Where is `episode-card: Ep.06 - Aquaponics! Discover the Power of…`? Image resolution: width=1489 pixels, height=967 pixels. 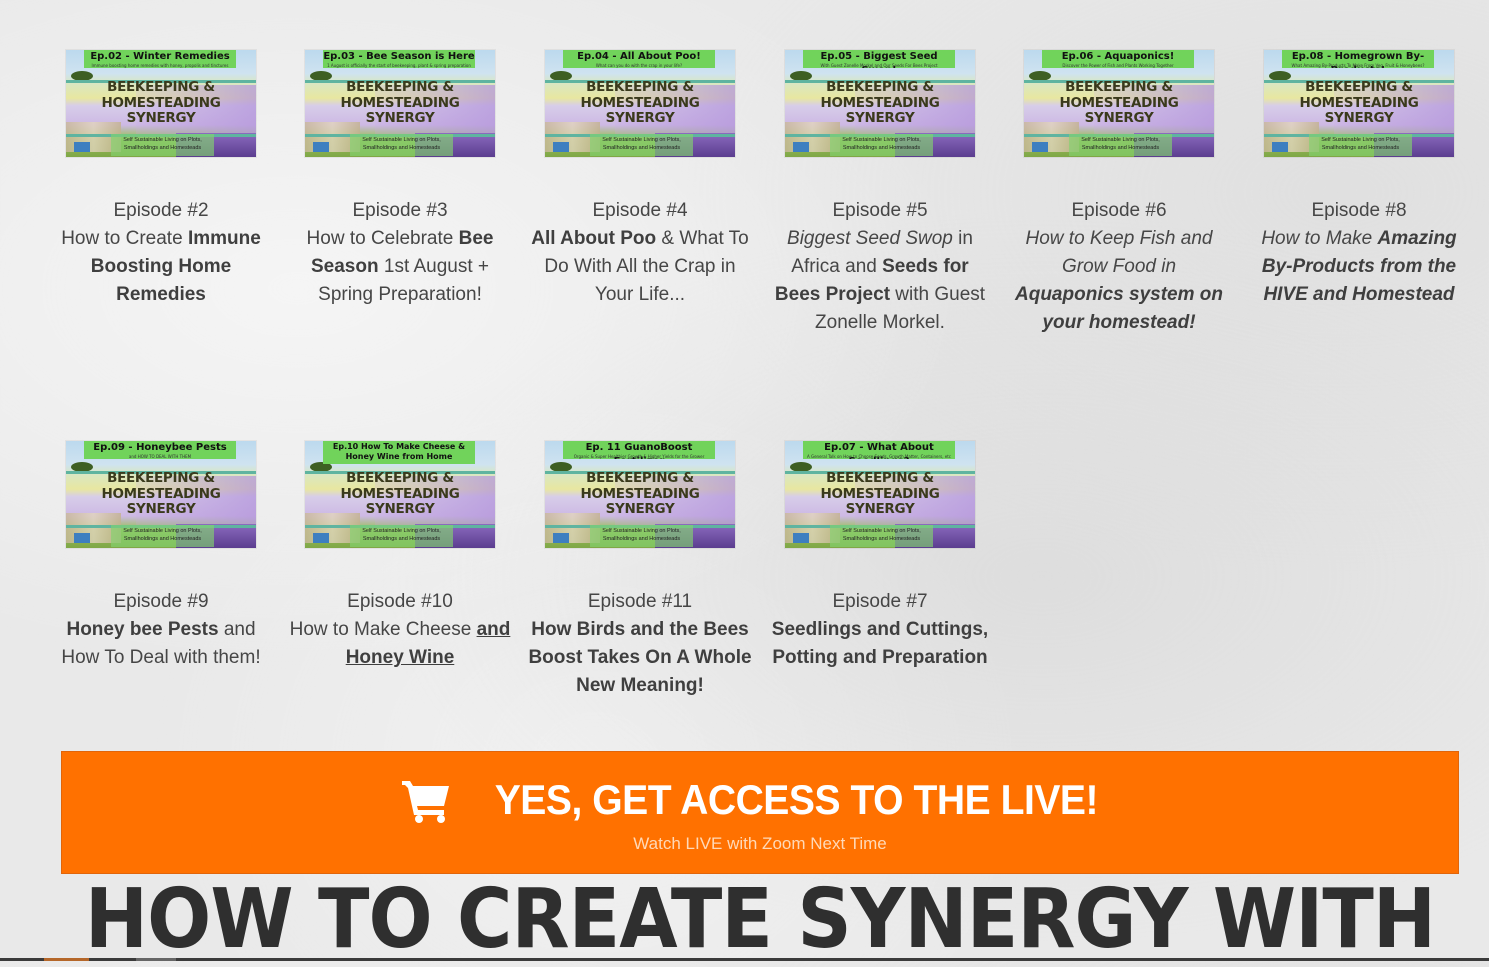 episode-card: Ep.06 - Aquaponics! Discover the Power of… is located at coordinates (1119, 193).